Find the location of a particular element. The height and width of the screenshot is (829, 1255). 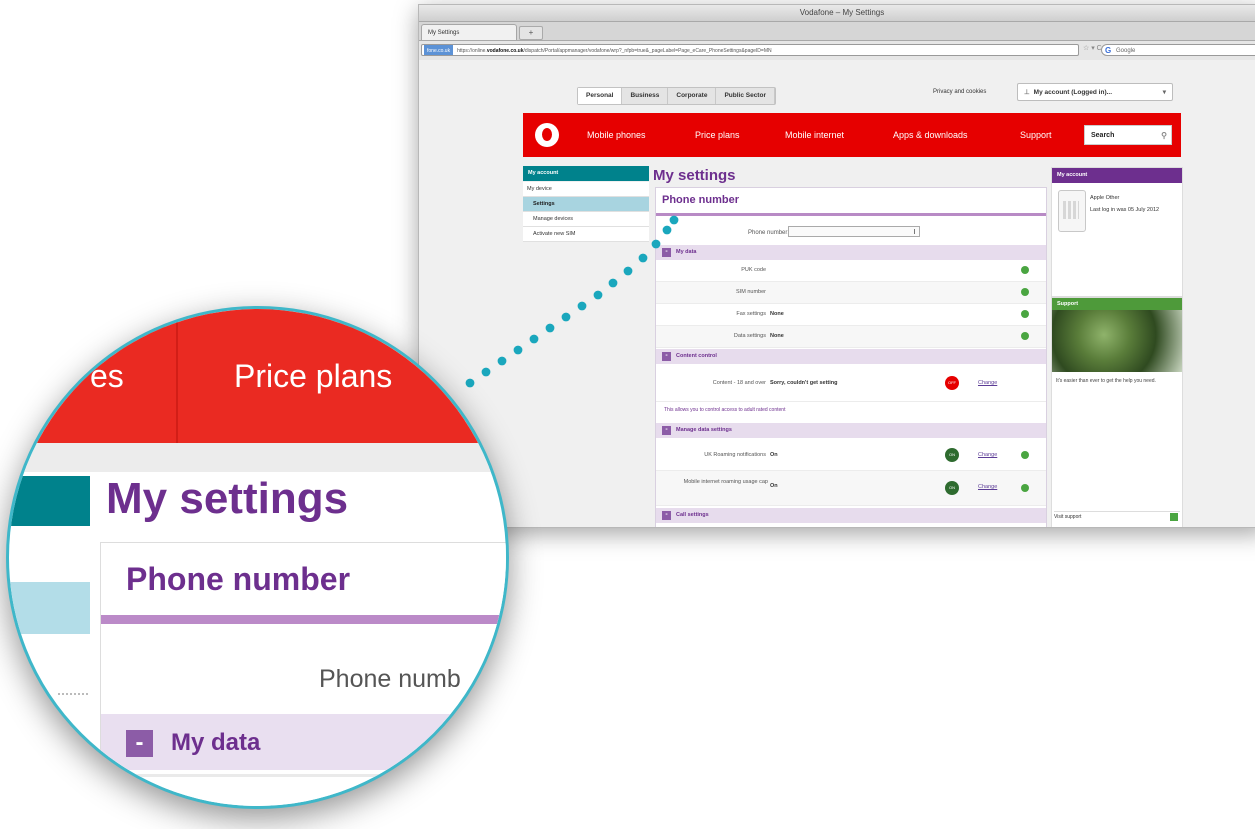

magnified-collapse-icon: - is located at coordinates (139, 743).